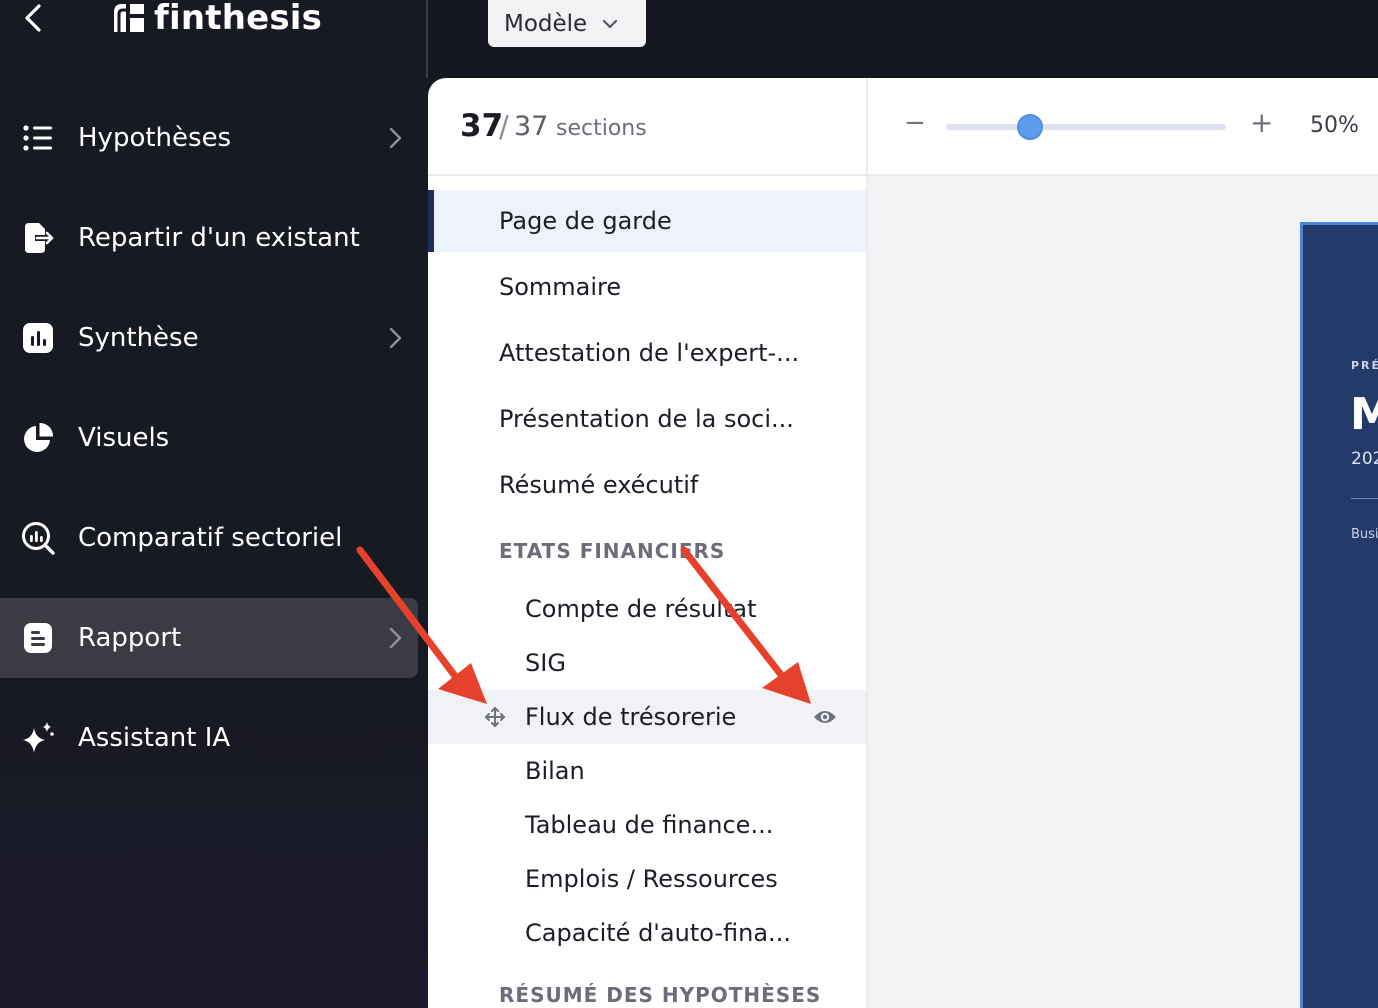 The height and width of the screenshot is (1008, 1378). I want to click on file-export-icon, so click(38, 238).